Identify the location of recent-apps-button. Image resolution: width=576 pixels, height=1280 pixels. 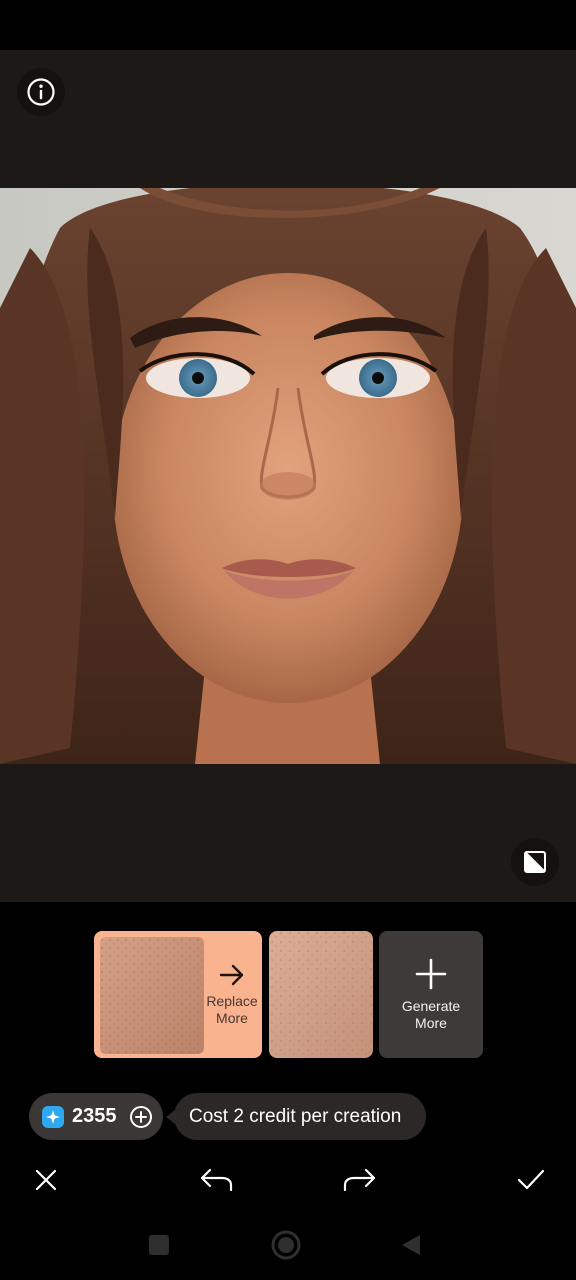
(159, 1245).